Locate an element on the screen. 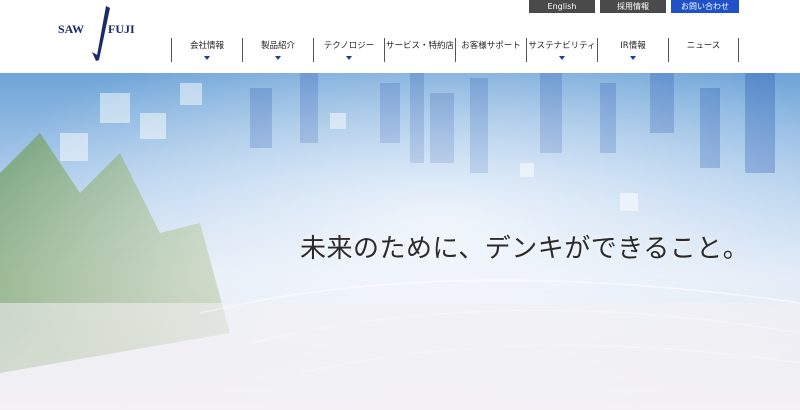 The image size is (800, 410). site-logo: SAW FUJI is located at coordinates (103, 34).